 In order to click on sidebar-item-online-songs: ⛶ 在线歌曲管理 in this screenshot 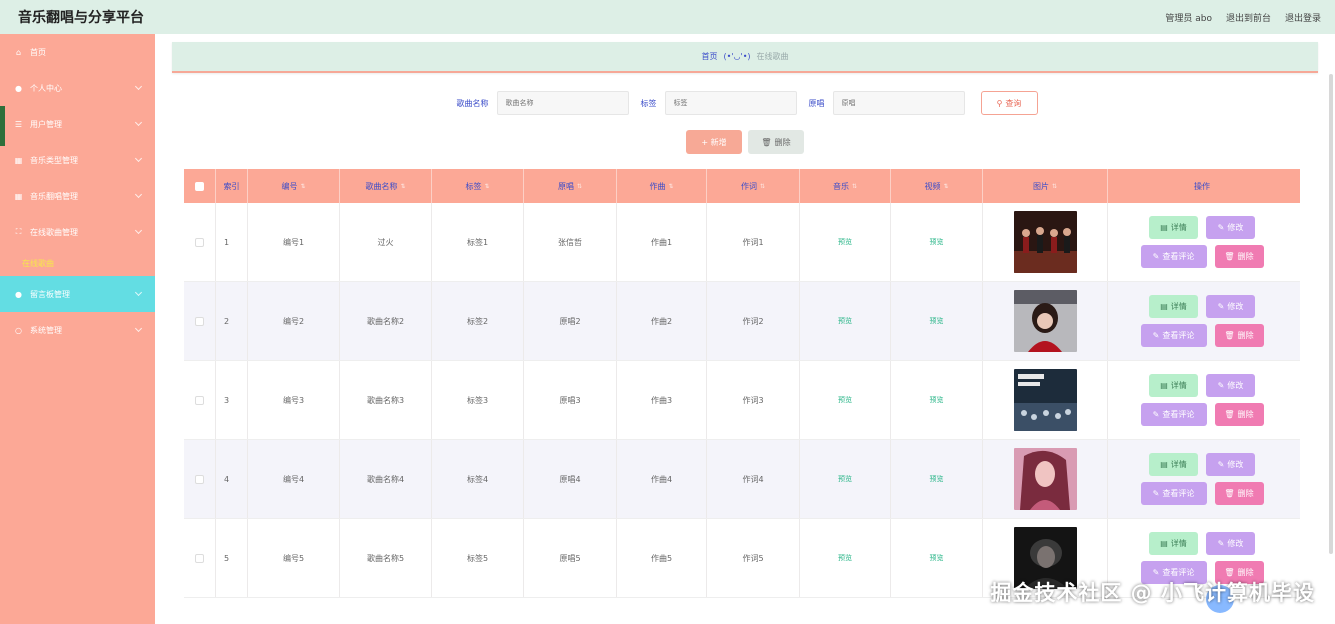, I will do `click(77, 232)`.